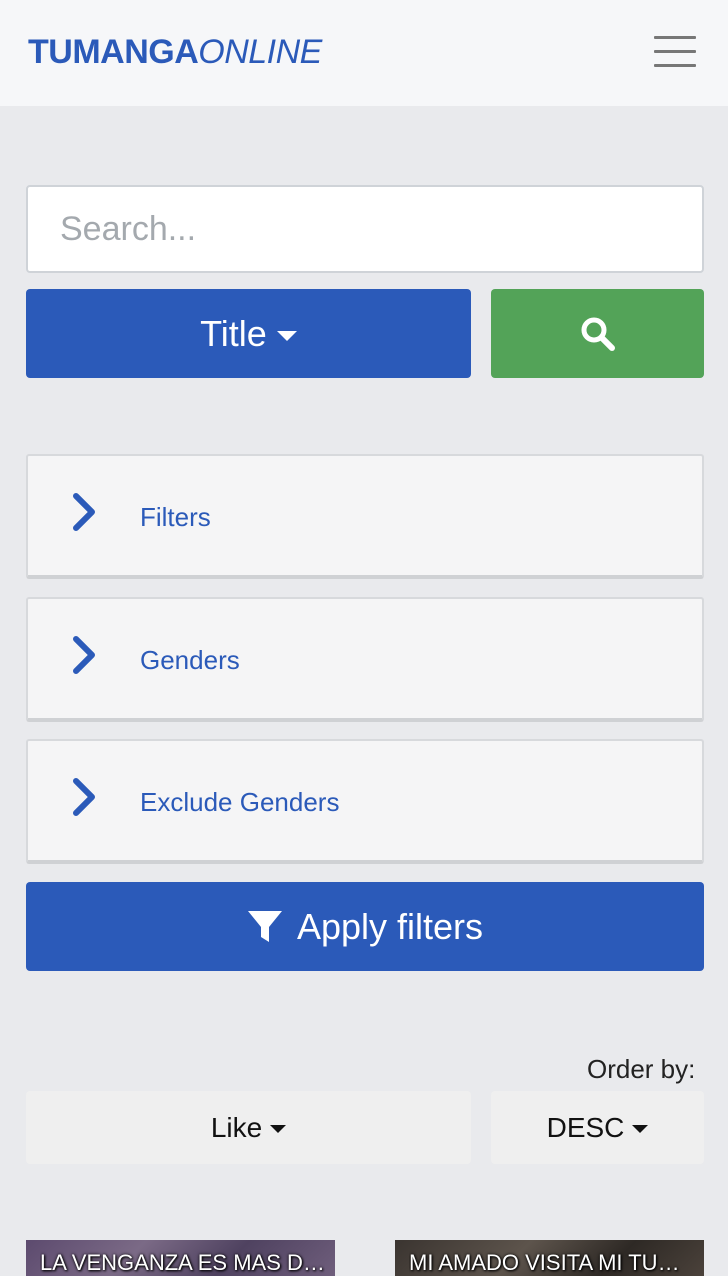  I want to click on apply-filters-button: Apply filters, so click(365, 926).